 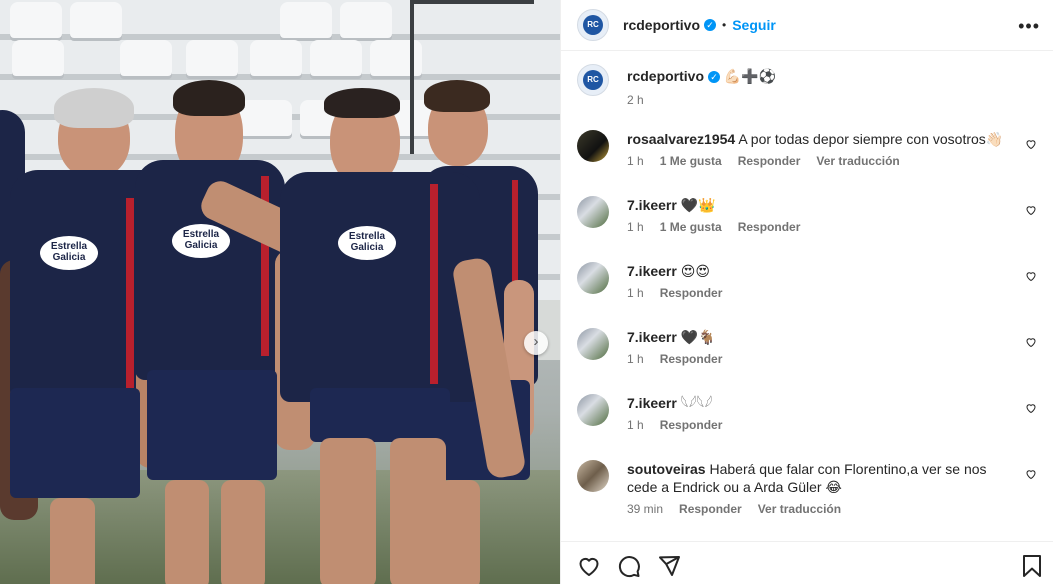 I want to click on post-caption: RC rcdeportivo ✓ 💪🏻➕⚽ 2 h, so click(x=676, y=85).